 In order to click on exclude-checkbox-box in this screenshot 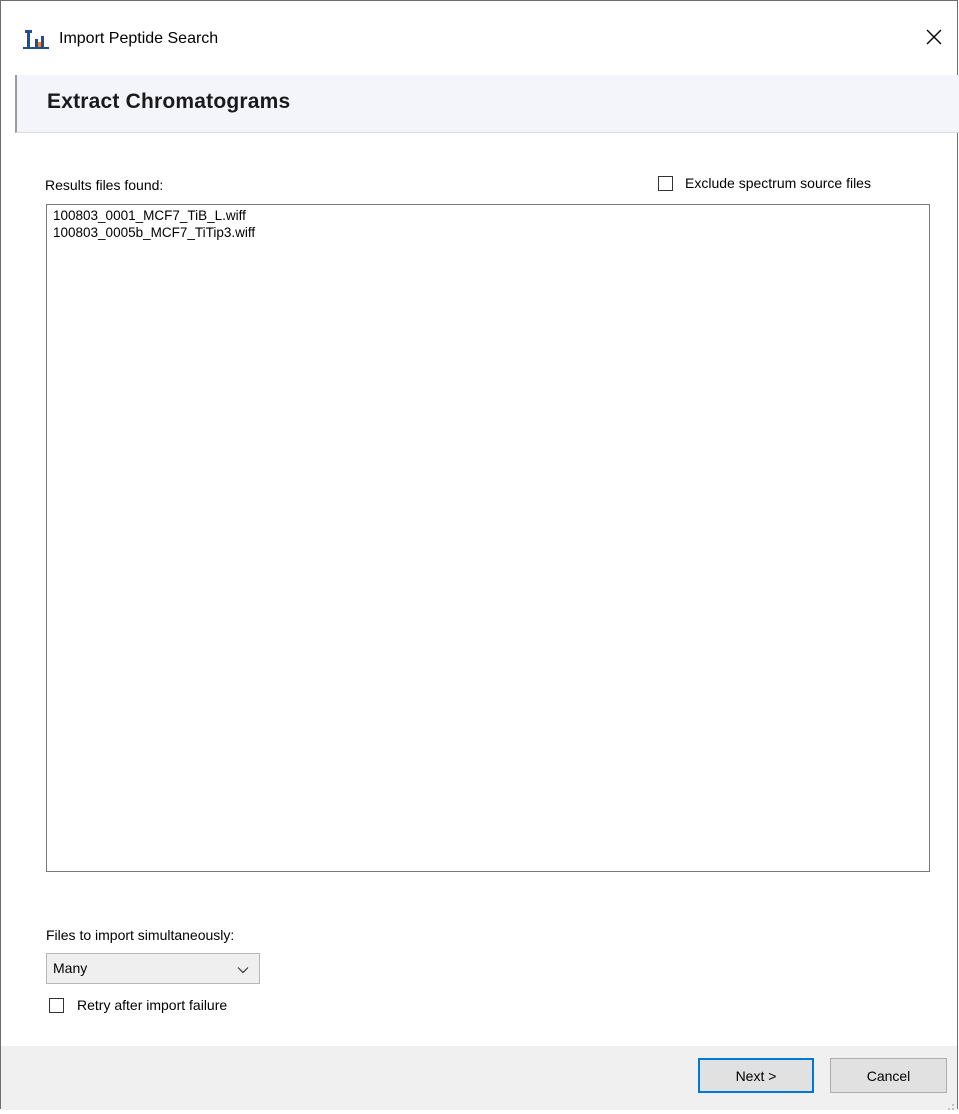, I will do `click(665, 183)`.